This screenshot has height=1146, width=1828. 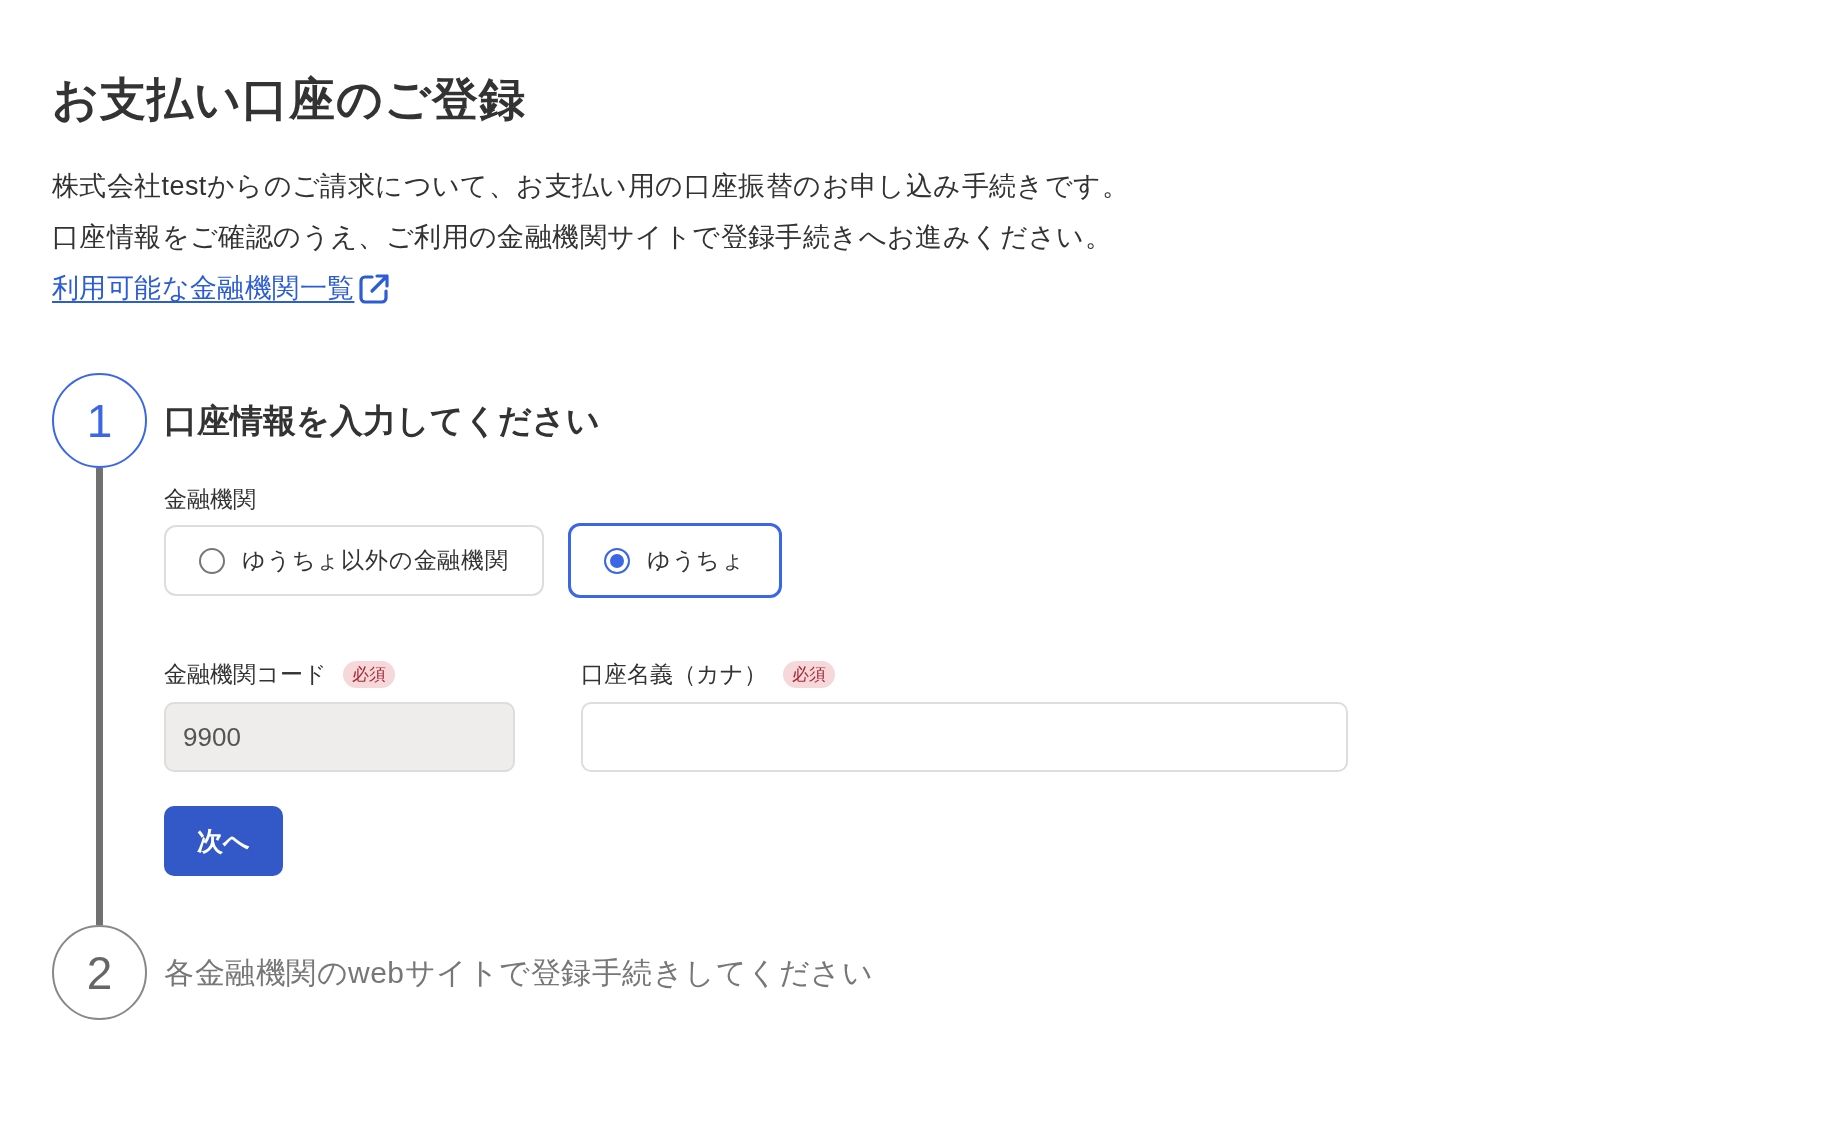 I want to click on step-number: 1, so click(x=99, y=420).